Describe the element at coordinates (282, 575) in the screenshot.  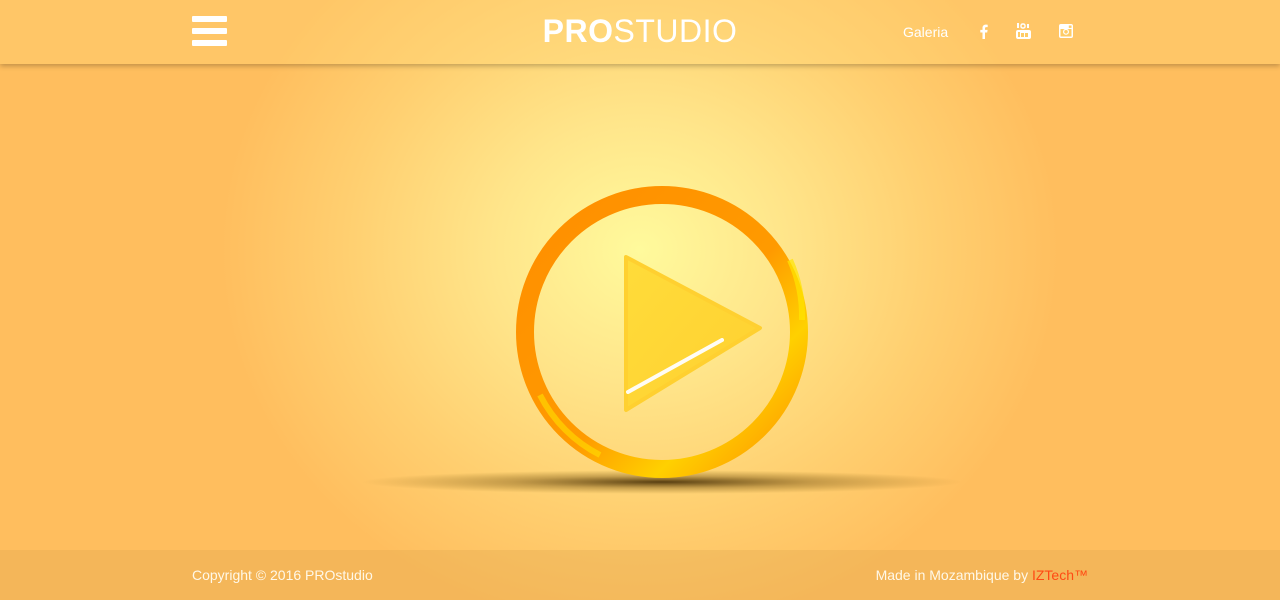
I see `copyright-text: Copyright © 2016 PROstudio` at that location.